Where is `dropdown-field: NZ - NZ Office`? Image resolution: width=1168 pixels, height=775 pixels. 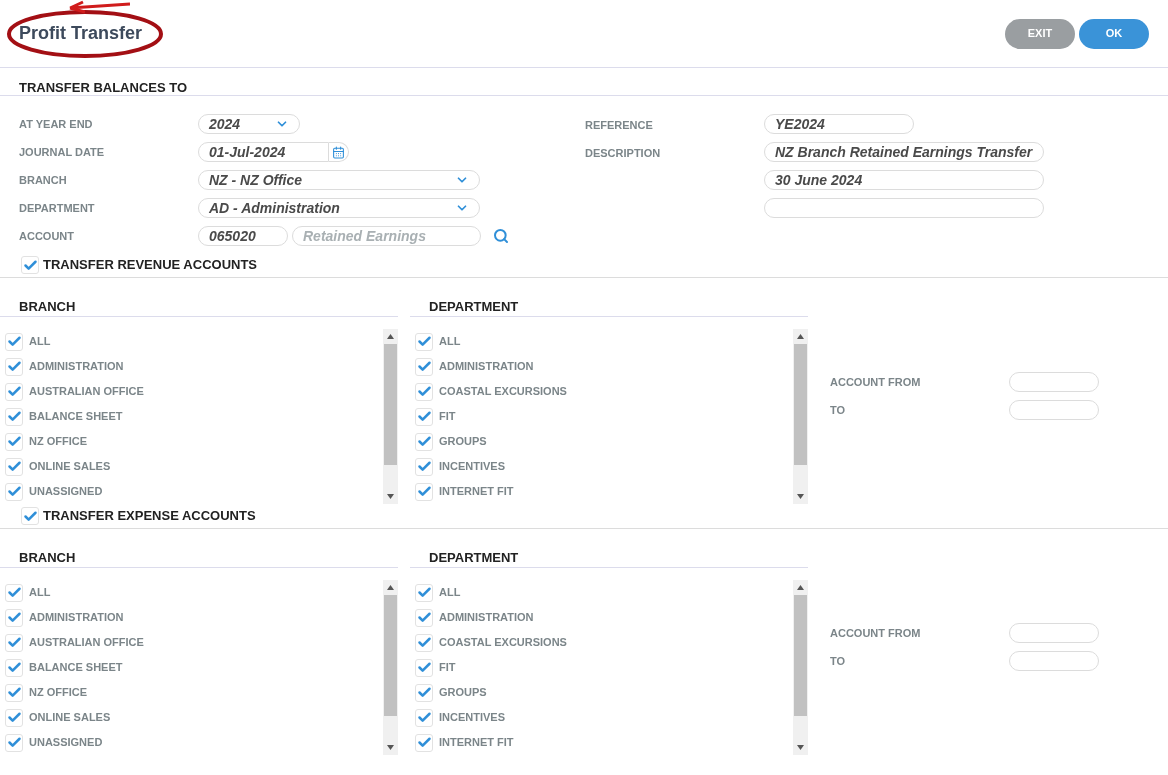 dropdown-field: NZ - NZ Office is located at coordinates (339, 180).